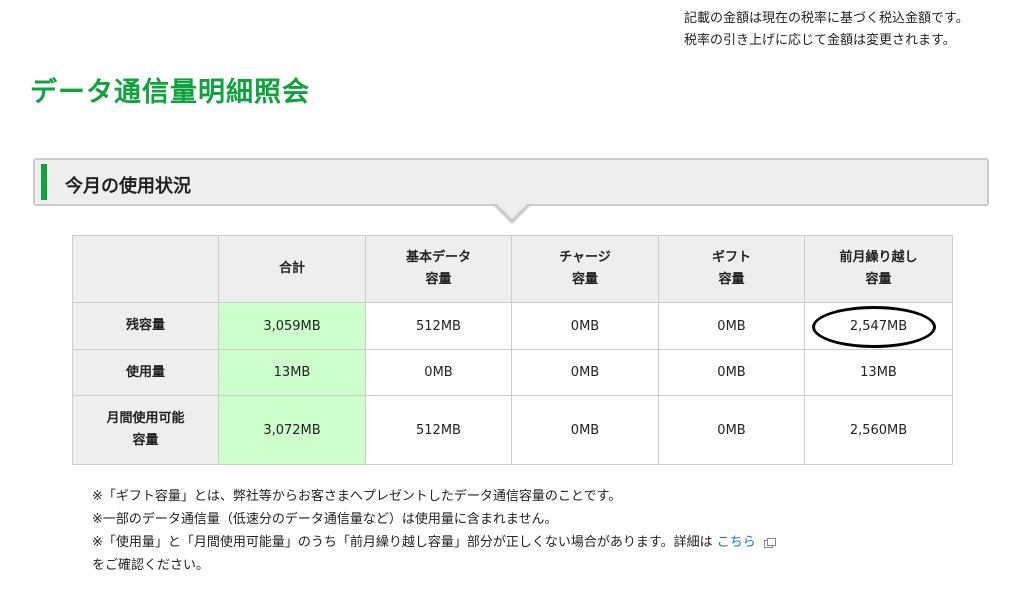  Describe the element at coordinates (731, 257) in the screenshot. I see `header-label: ギフト` at that location.